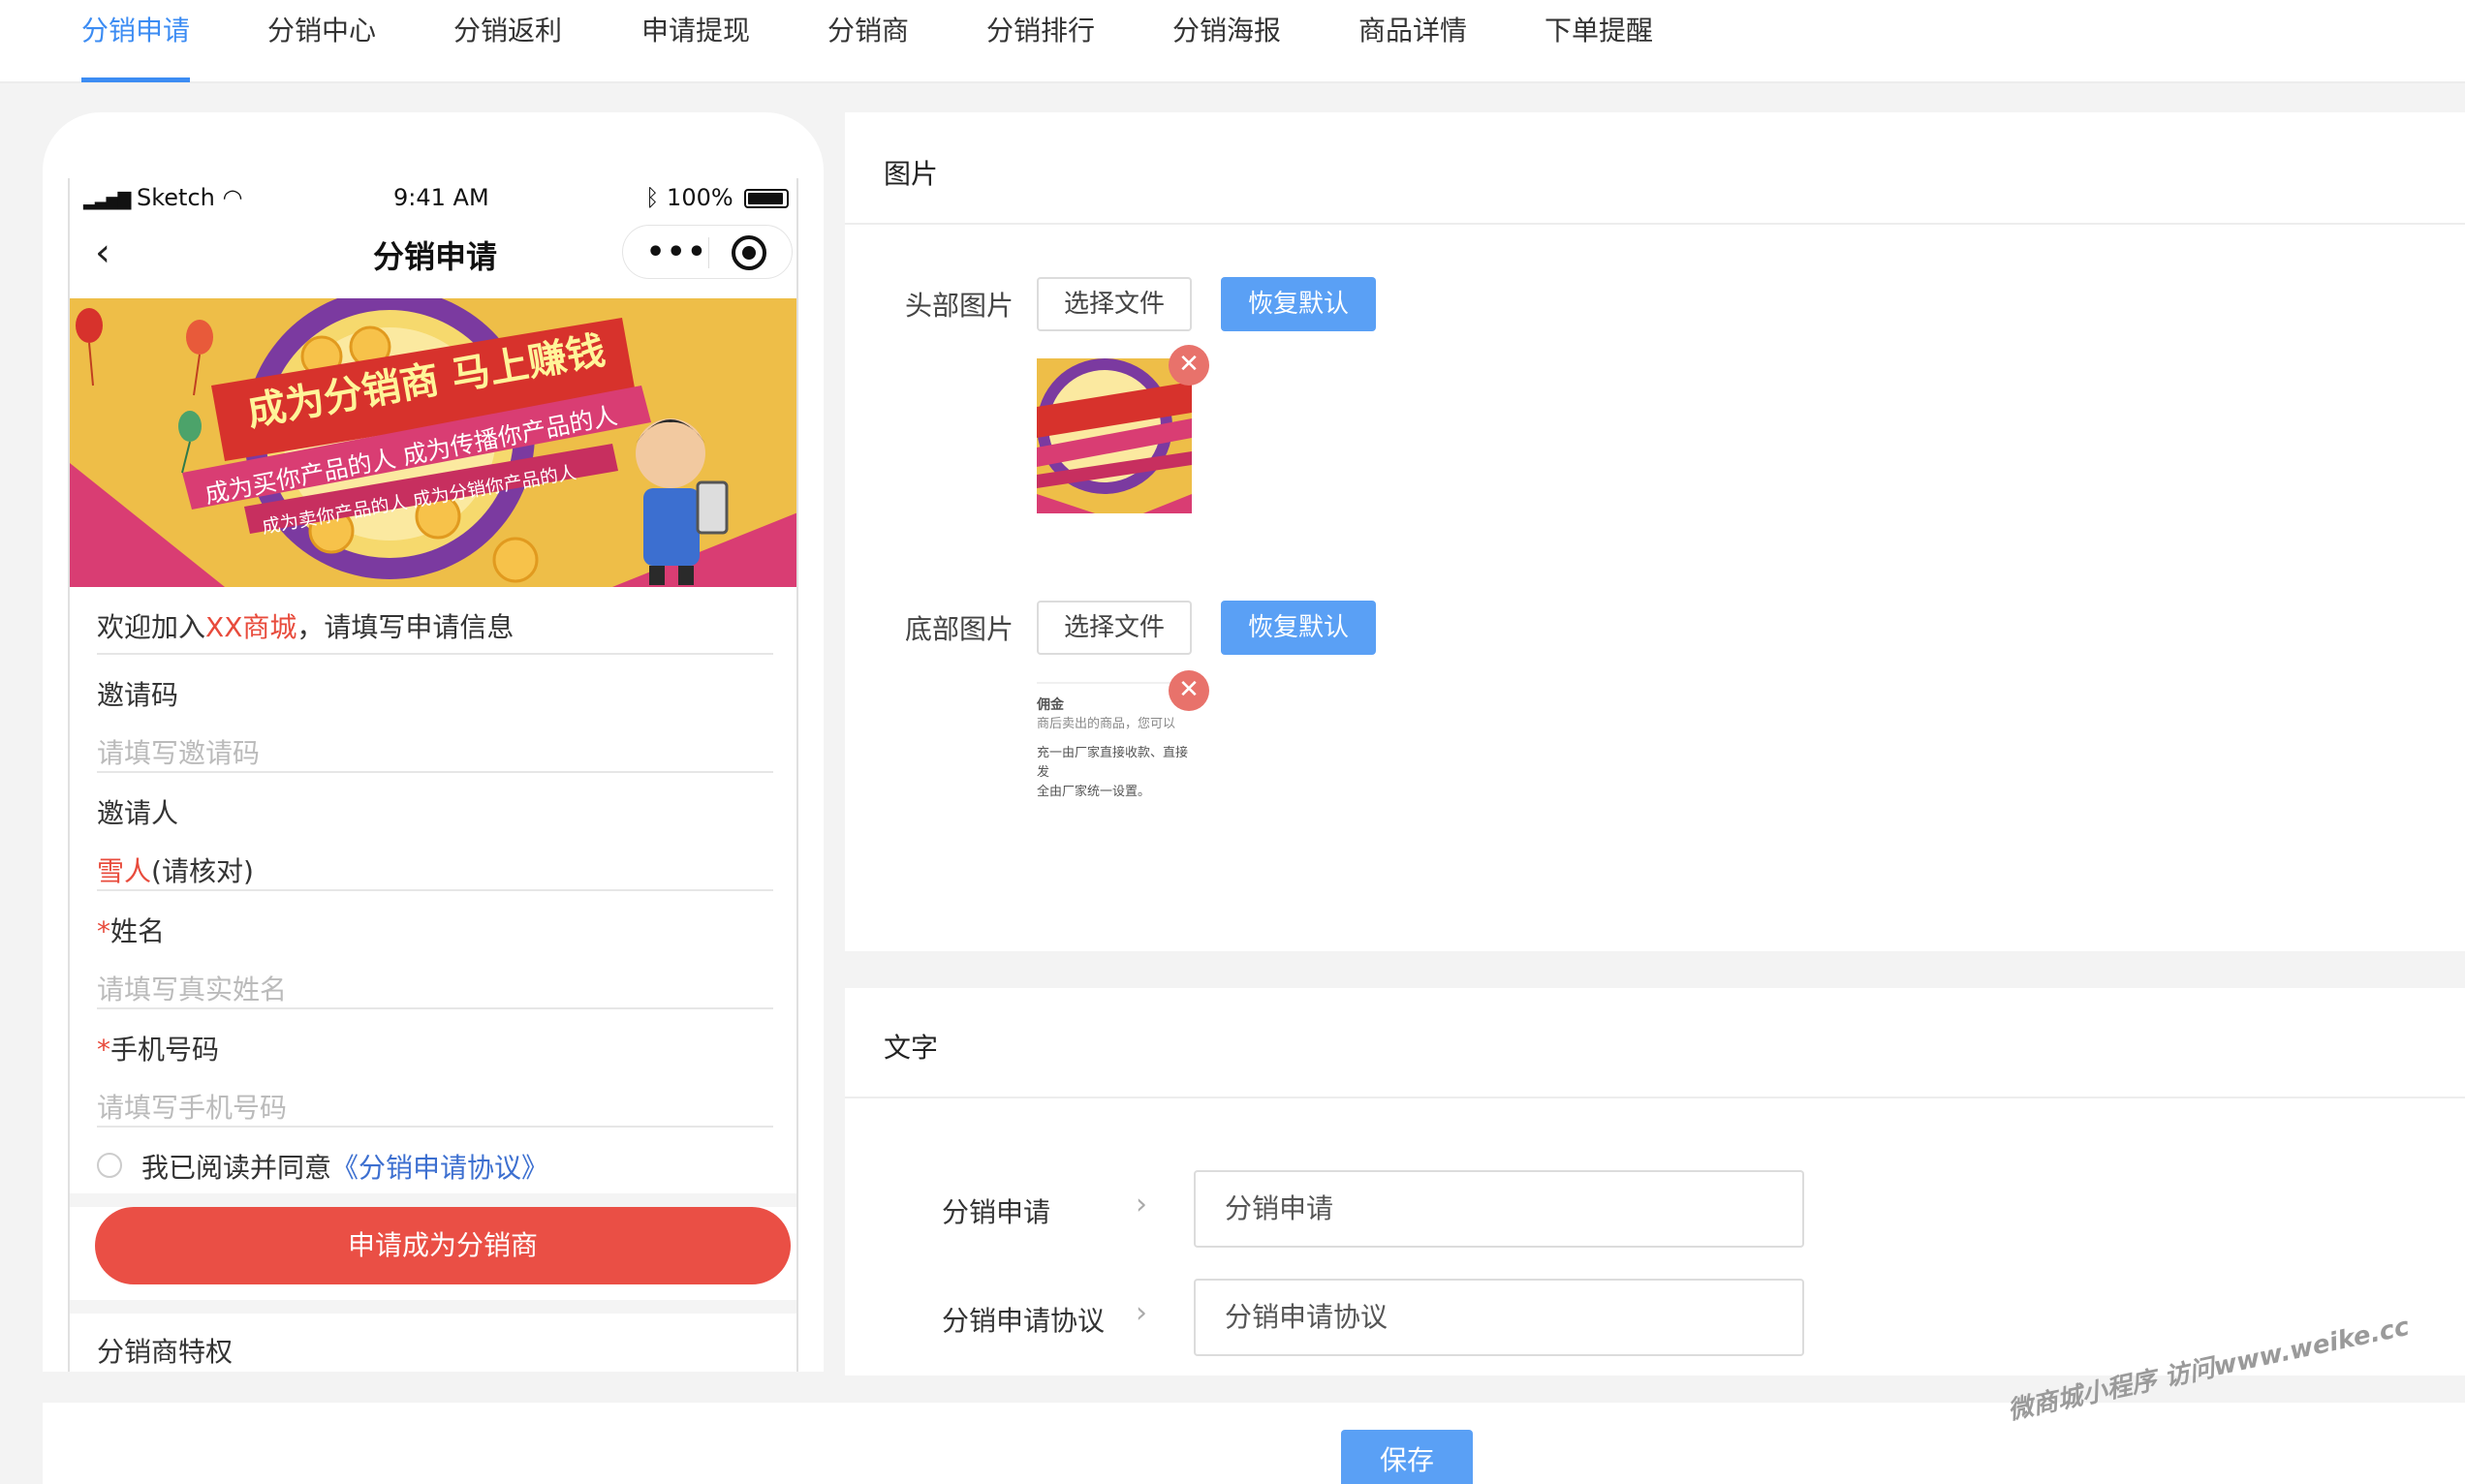 Image resolution: width=2465 pixels, height=1484 pixels. I want to click on agree-radio, so click(109, 1165).